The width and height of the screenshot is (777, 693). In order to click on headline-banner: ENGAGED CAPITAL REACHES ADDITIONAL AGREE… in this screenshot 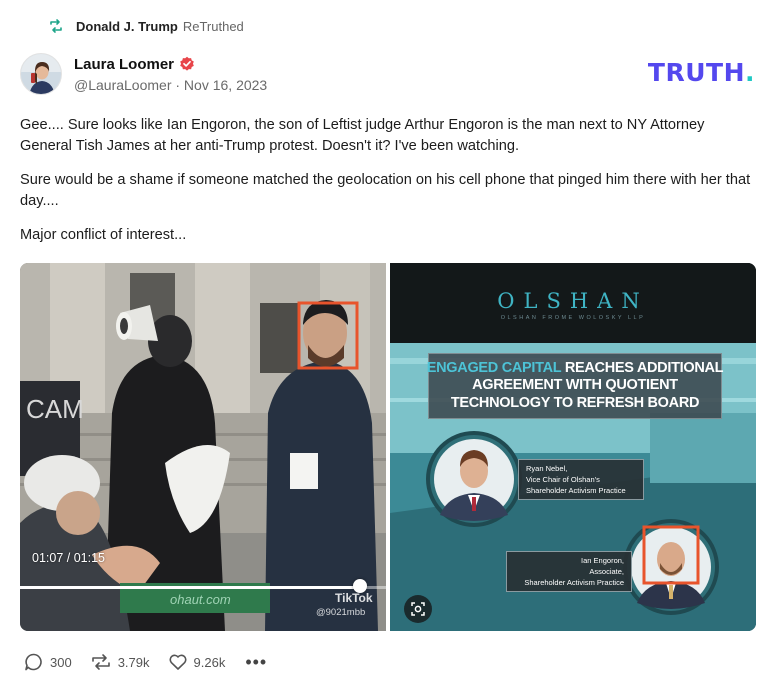, I will do `click(575, 386)`.